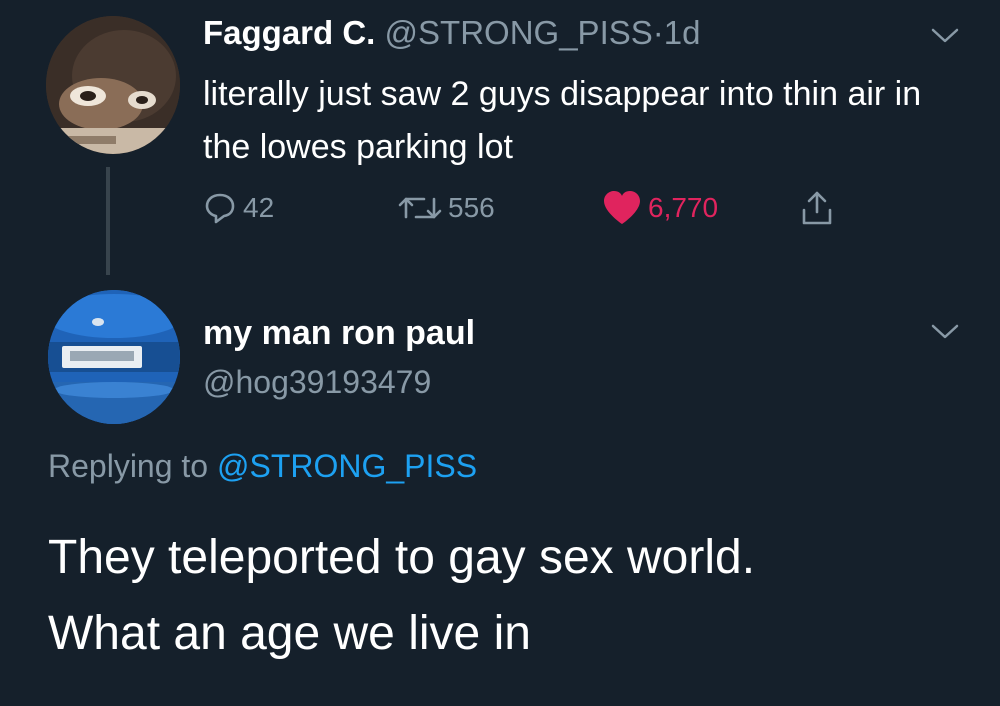 The height and width of the screenshot is (706, 1000). What do you see at coordinates (289, 633) in the screenshot?
I see `tweet-text-line: What an age we live in` at bounding box center [289, 633].